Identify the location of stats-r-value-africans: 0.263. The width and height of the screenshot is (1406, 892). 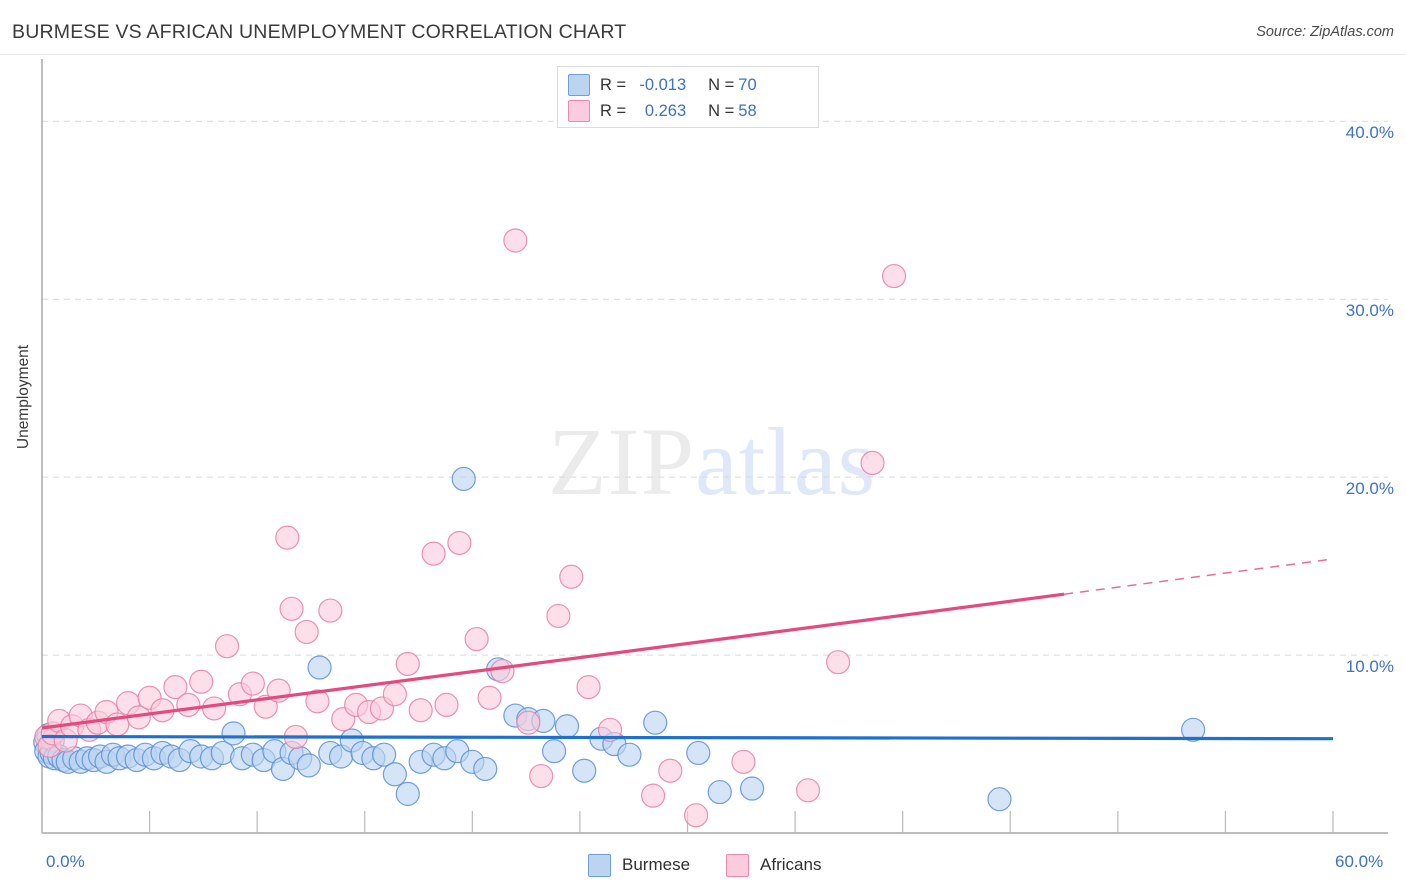
(665, 110).